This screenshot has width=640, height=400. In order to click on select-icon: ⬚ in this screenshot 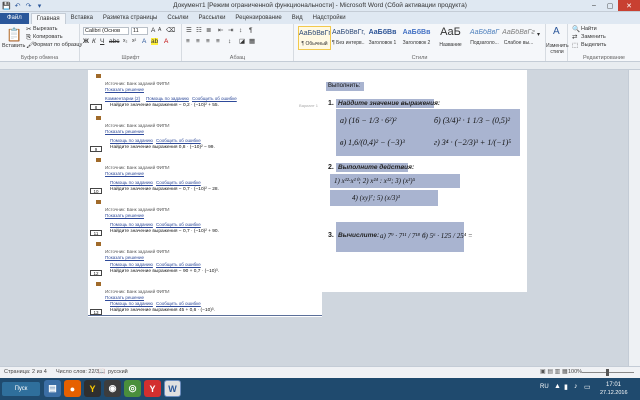, I will do `click(575, 45)`.